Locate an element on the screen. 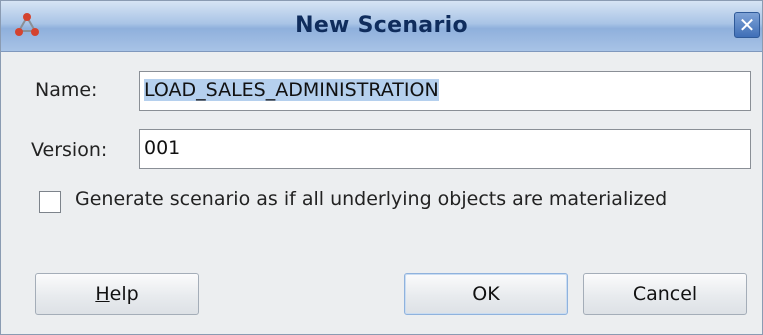  help-label-rest: elp is located at coordinates (124, 294).